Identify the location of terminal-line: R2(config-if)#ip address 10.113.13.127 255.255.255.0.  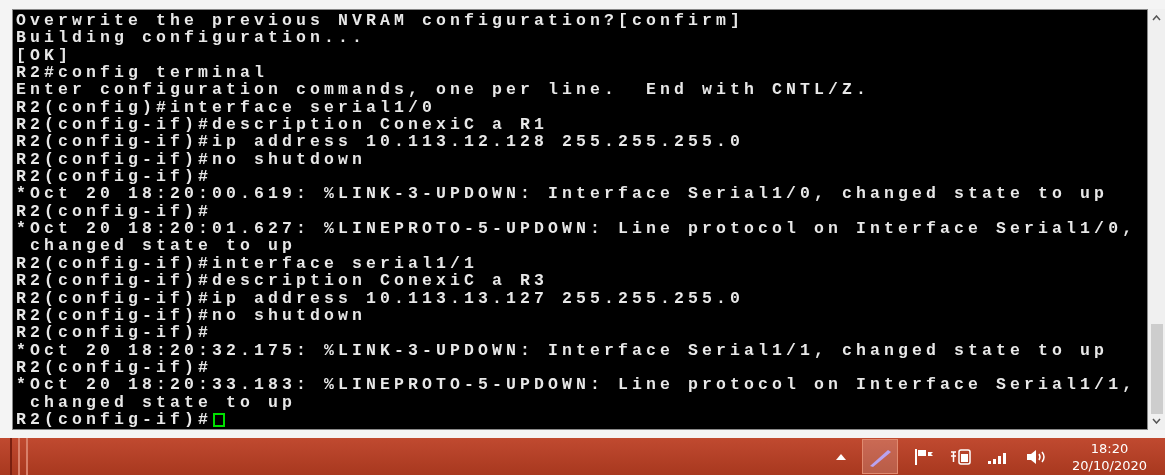
(380, 298).